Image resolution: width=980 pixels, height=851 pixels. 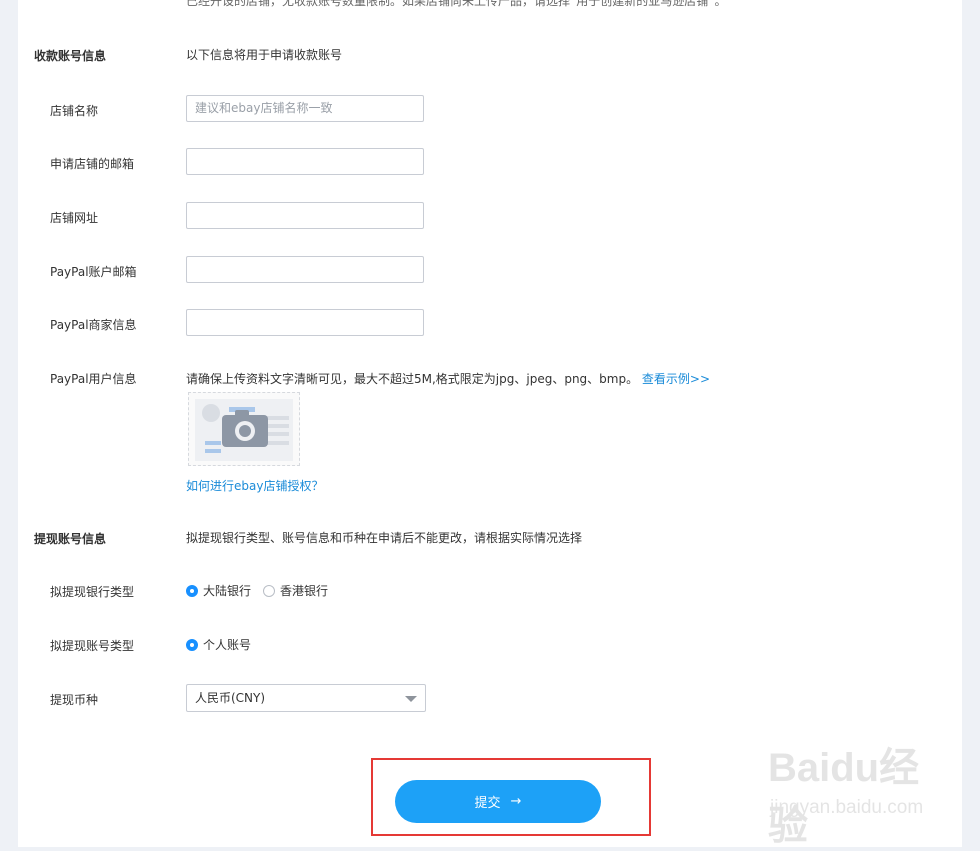 What do you see at coordinates (92, 592) in the screenshot?
I see `bank-type-label: 拟提现银行类型` at bounding box center [92, 592].